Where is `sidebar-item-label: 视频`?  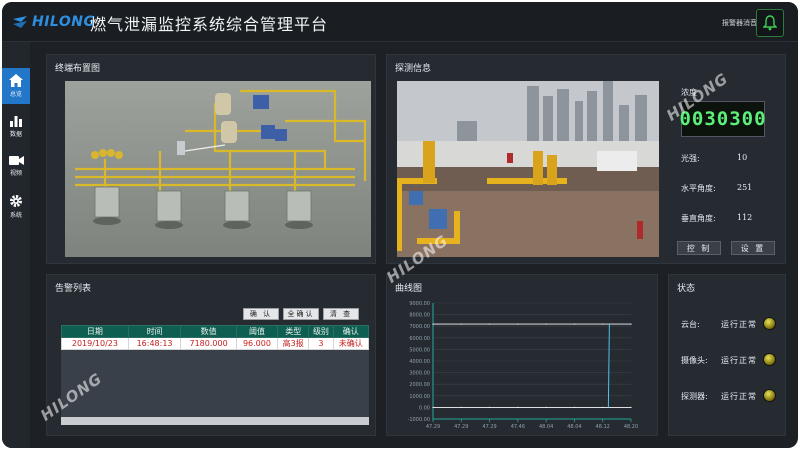 sidebar-item-label: 视频 is located at coordinates (15, 173).